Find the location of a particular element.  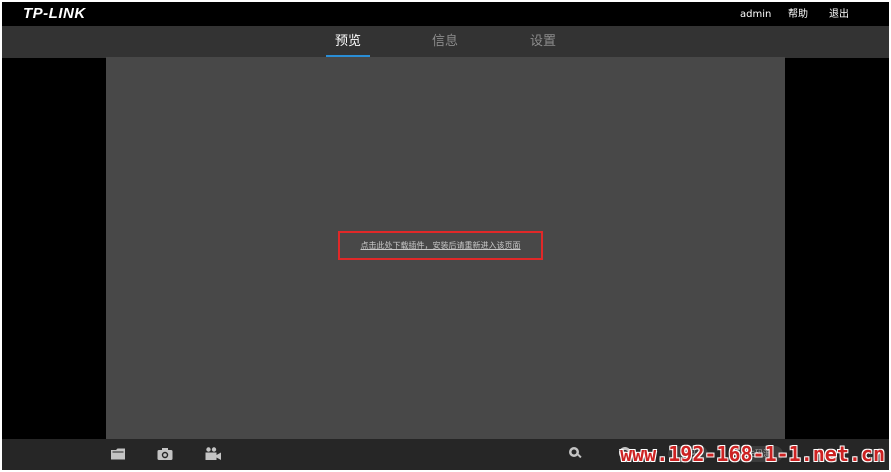

tplink-logo: TP-LINK is located at coordinates (54, 13).